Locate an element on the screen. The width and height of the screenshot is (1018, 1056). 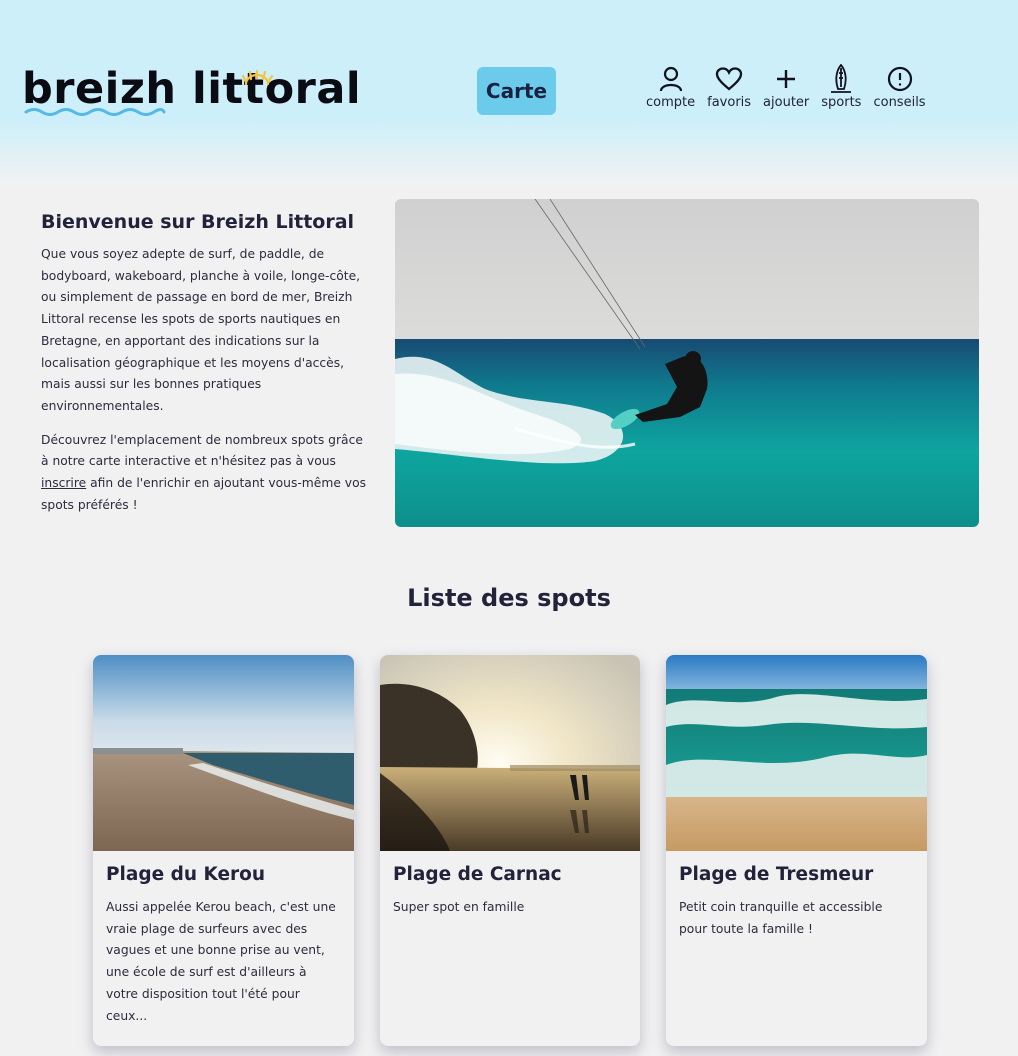
nav-label: favoris is located at coordinates (729, 102).